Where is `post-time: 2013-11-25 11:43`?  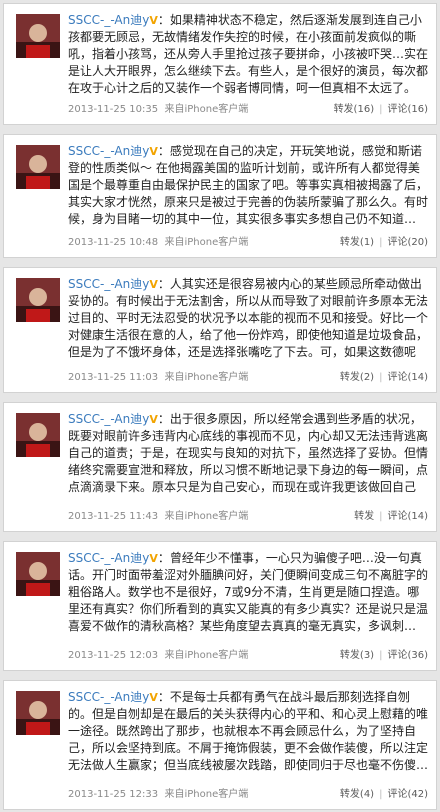
post-time: 2013-11-25 11:43 is located at coordinates (113, 516).